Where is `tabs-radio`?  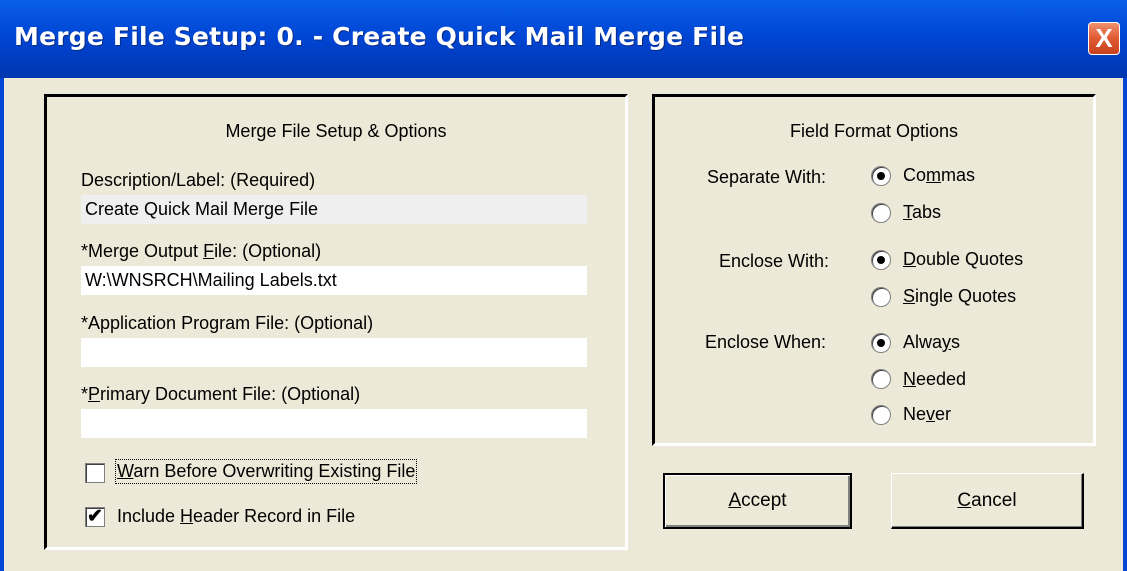
tabs-radio is located at coordinates (881, 213).